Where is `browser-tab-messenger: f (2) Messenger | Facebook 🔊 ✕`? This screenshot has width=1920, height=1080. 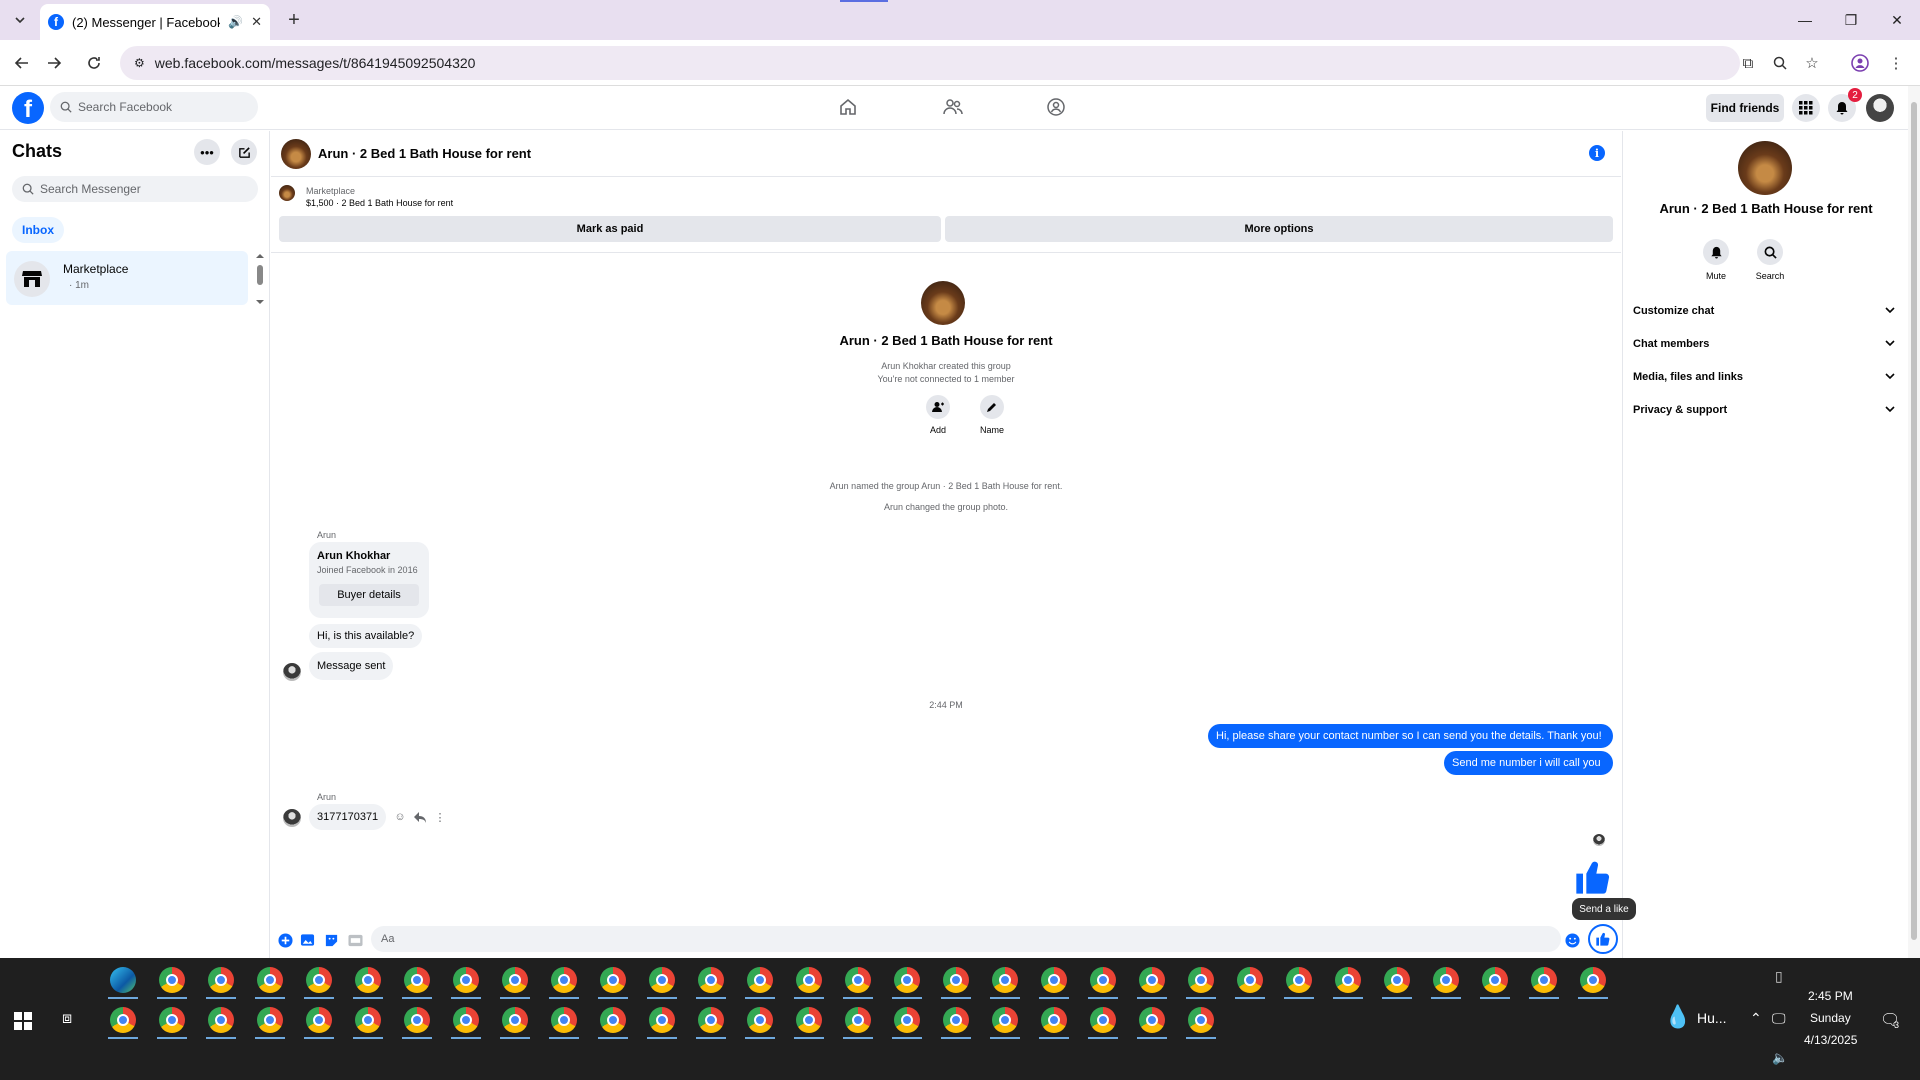 browser-tab-messenger: f (2) Messenger | Facebook 🔊 ✕ is located at coordinates (155, 22).